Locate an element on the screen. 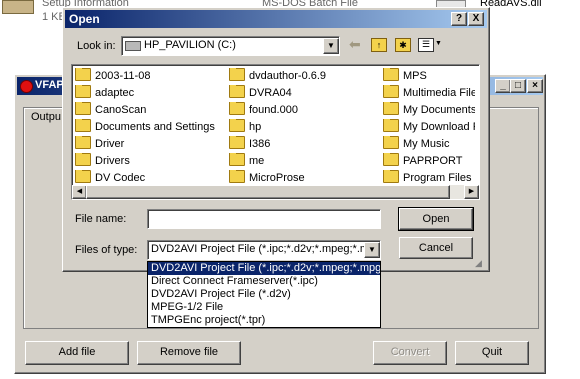 This screenshot has height=379, width=580. type-option: Direct Connect Frameserver(*.ipc) is located at coordinates (264, 281).